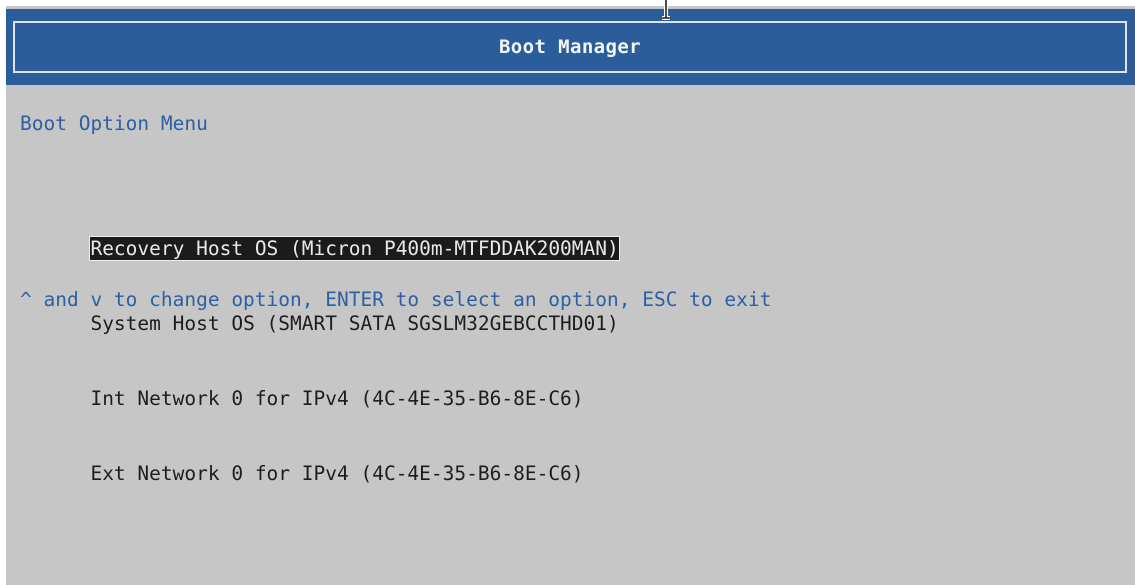 This screenshot has height=585, width=1135. Describe the element at coordinates (114, 123) in the screenshot. I see `menu-title: Boot Option Menu` at that location.